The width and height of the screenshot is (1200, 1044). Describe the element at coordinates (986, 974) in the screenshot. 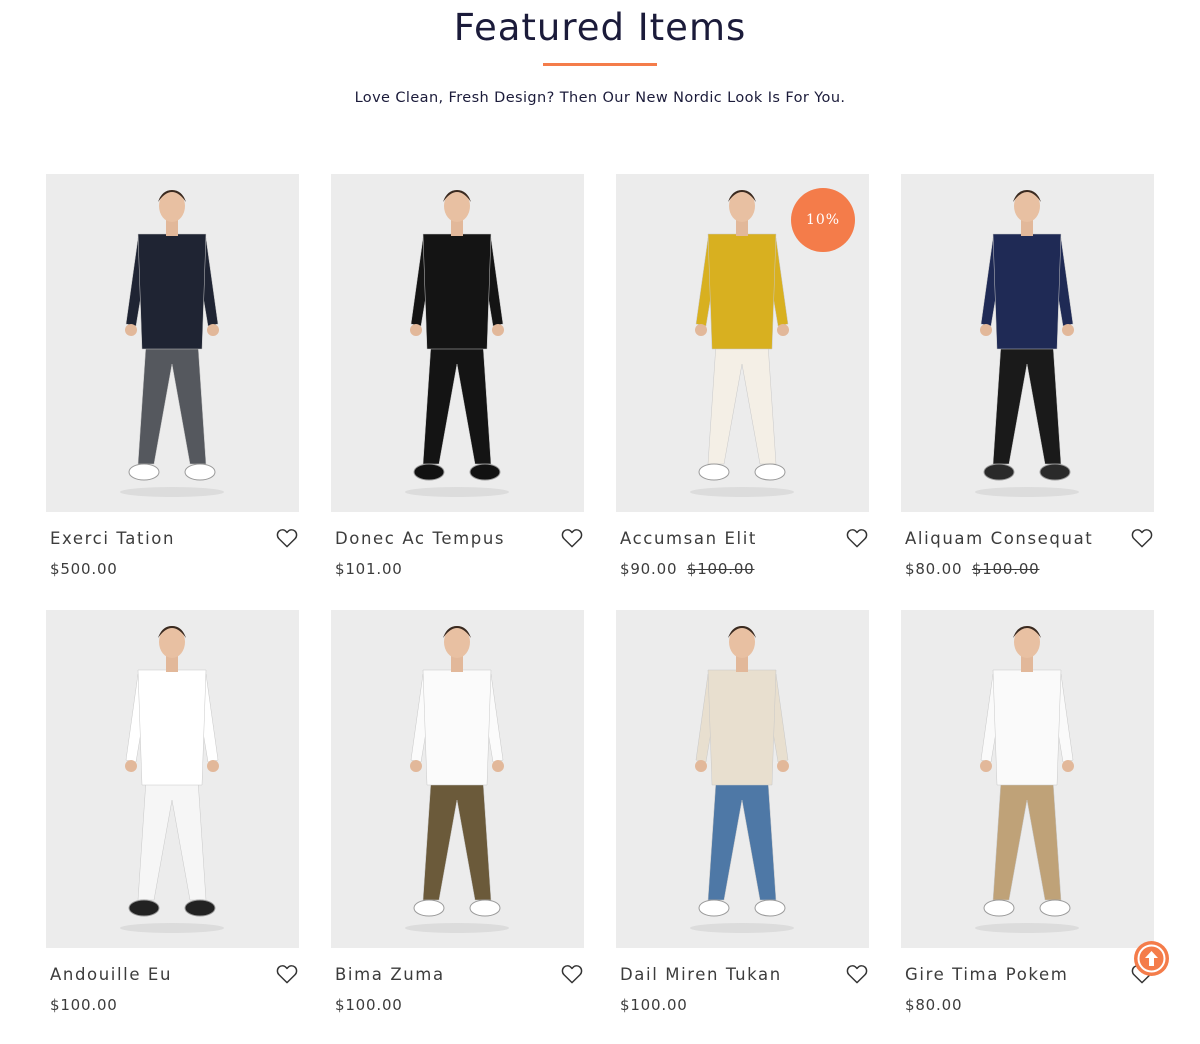

I see `product-name: Gire Tima Pokem` at that location.